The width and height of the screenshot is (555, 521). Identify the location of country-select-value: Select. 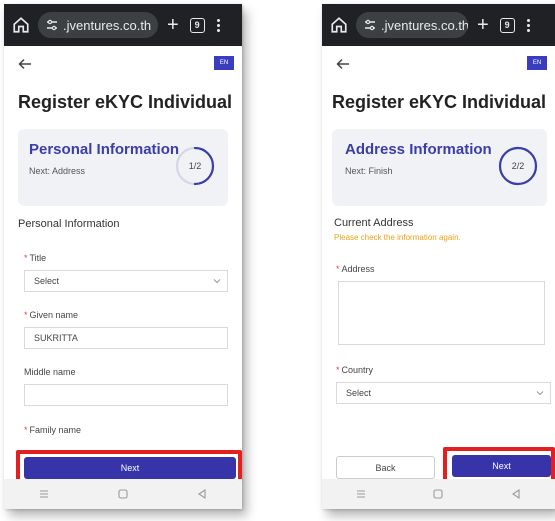
(359, 393).